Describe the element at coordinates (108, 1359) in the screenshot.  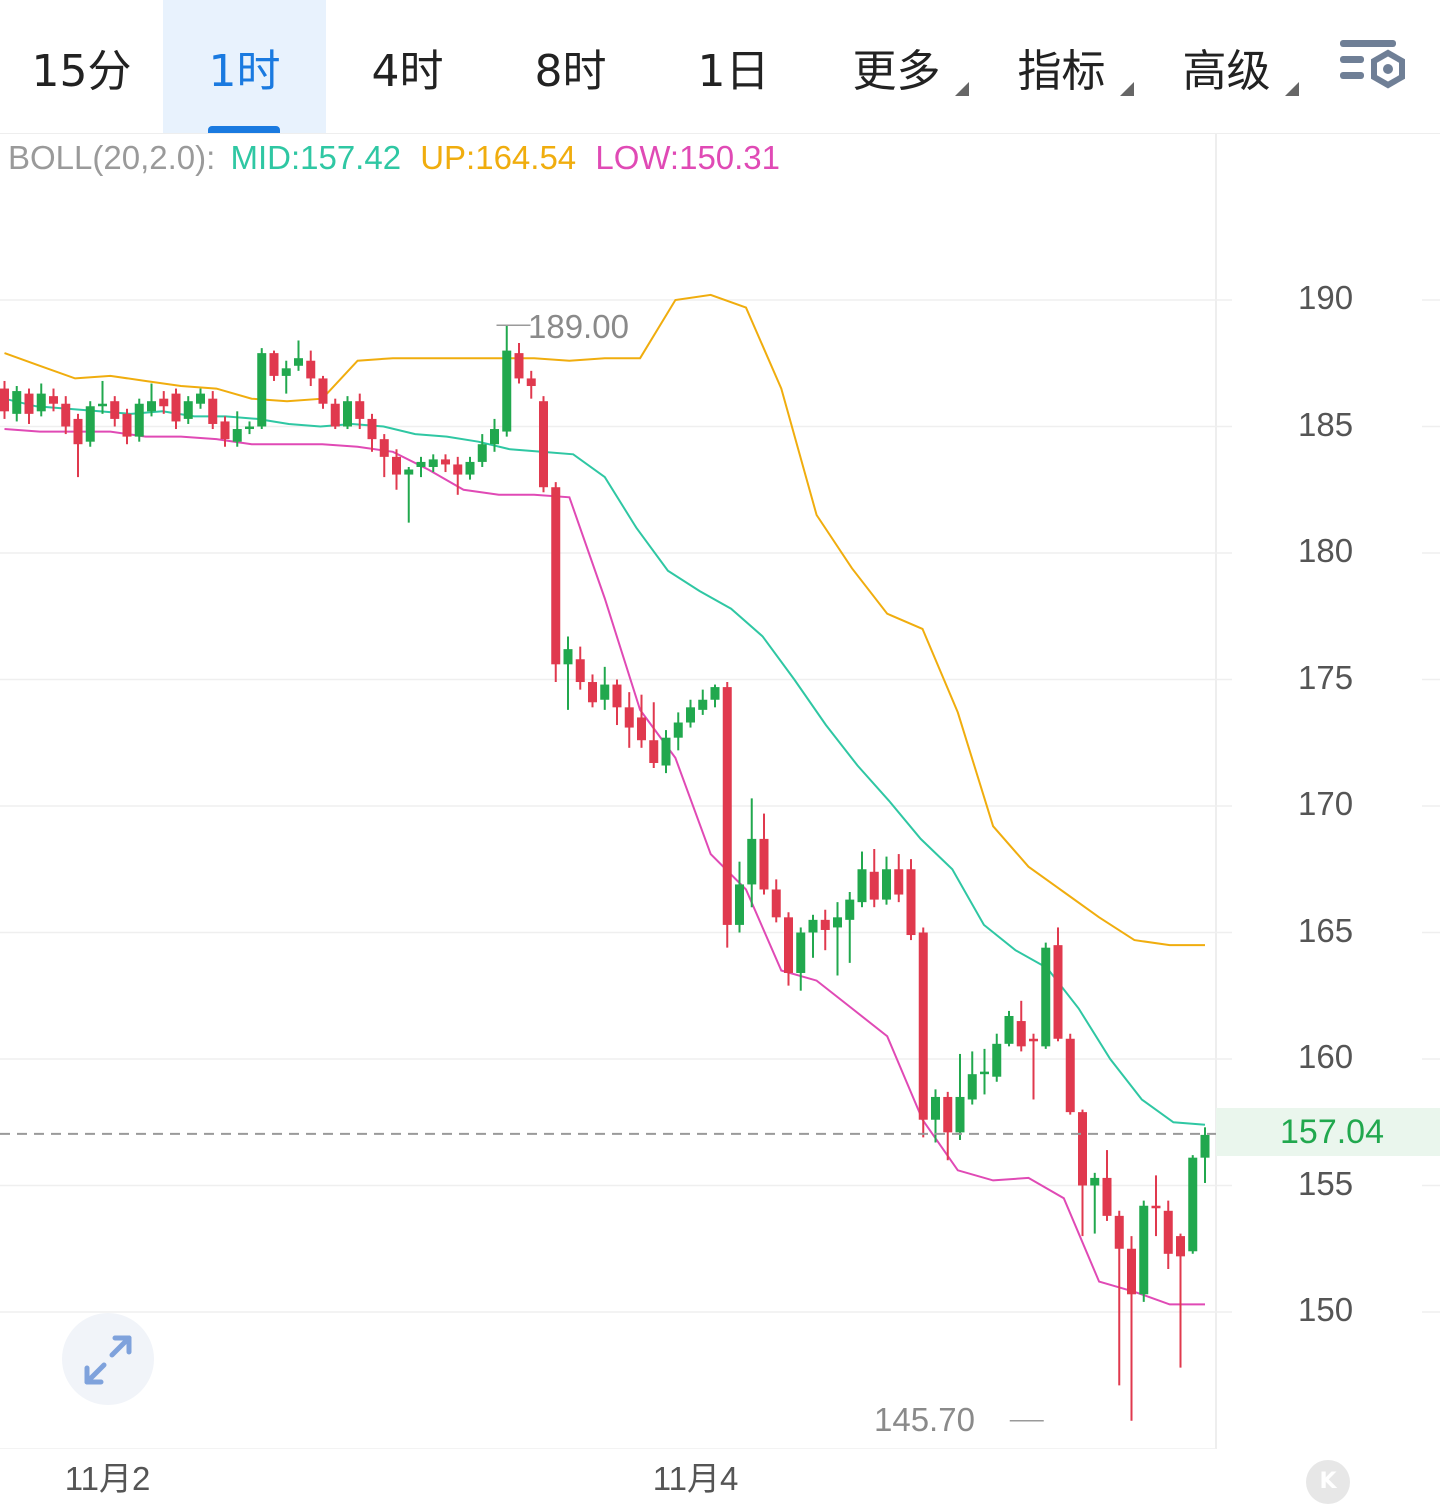
I see `expand-arrows-icon` at that location.